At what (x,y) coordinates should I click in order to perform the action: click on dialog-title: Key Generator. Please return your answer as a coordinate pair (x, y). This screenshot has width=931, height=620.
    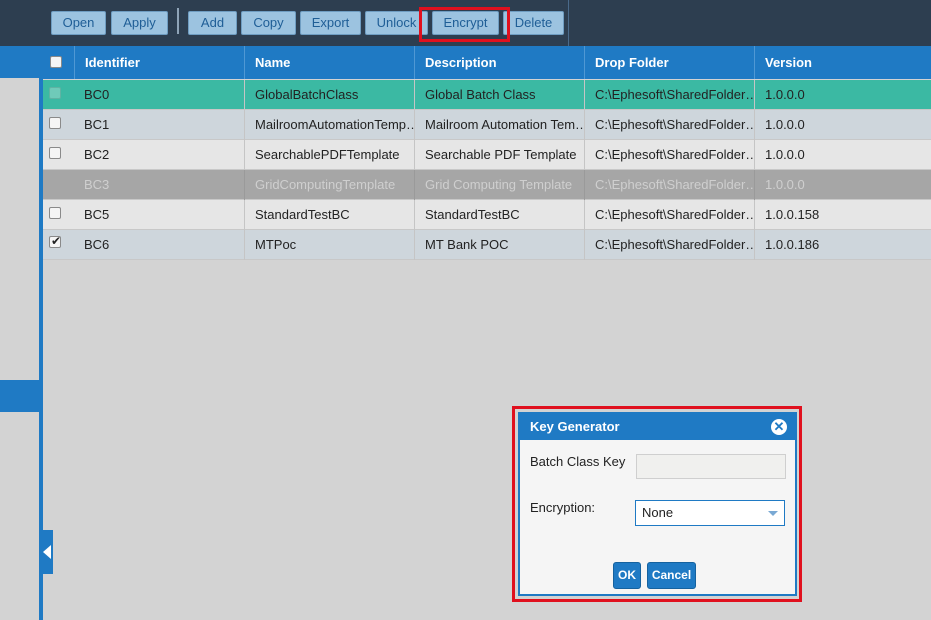
    Looking at the image, I should click on (657, 427).